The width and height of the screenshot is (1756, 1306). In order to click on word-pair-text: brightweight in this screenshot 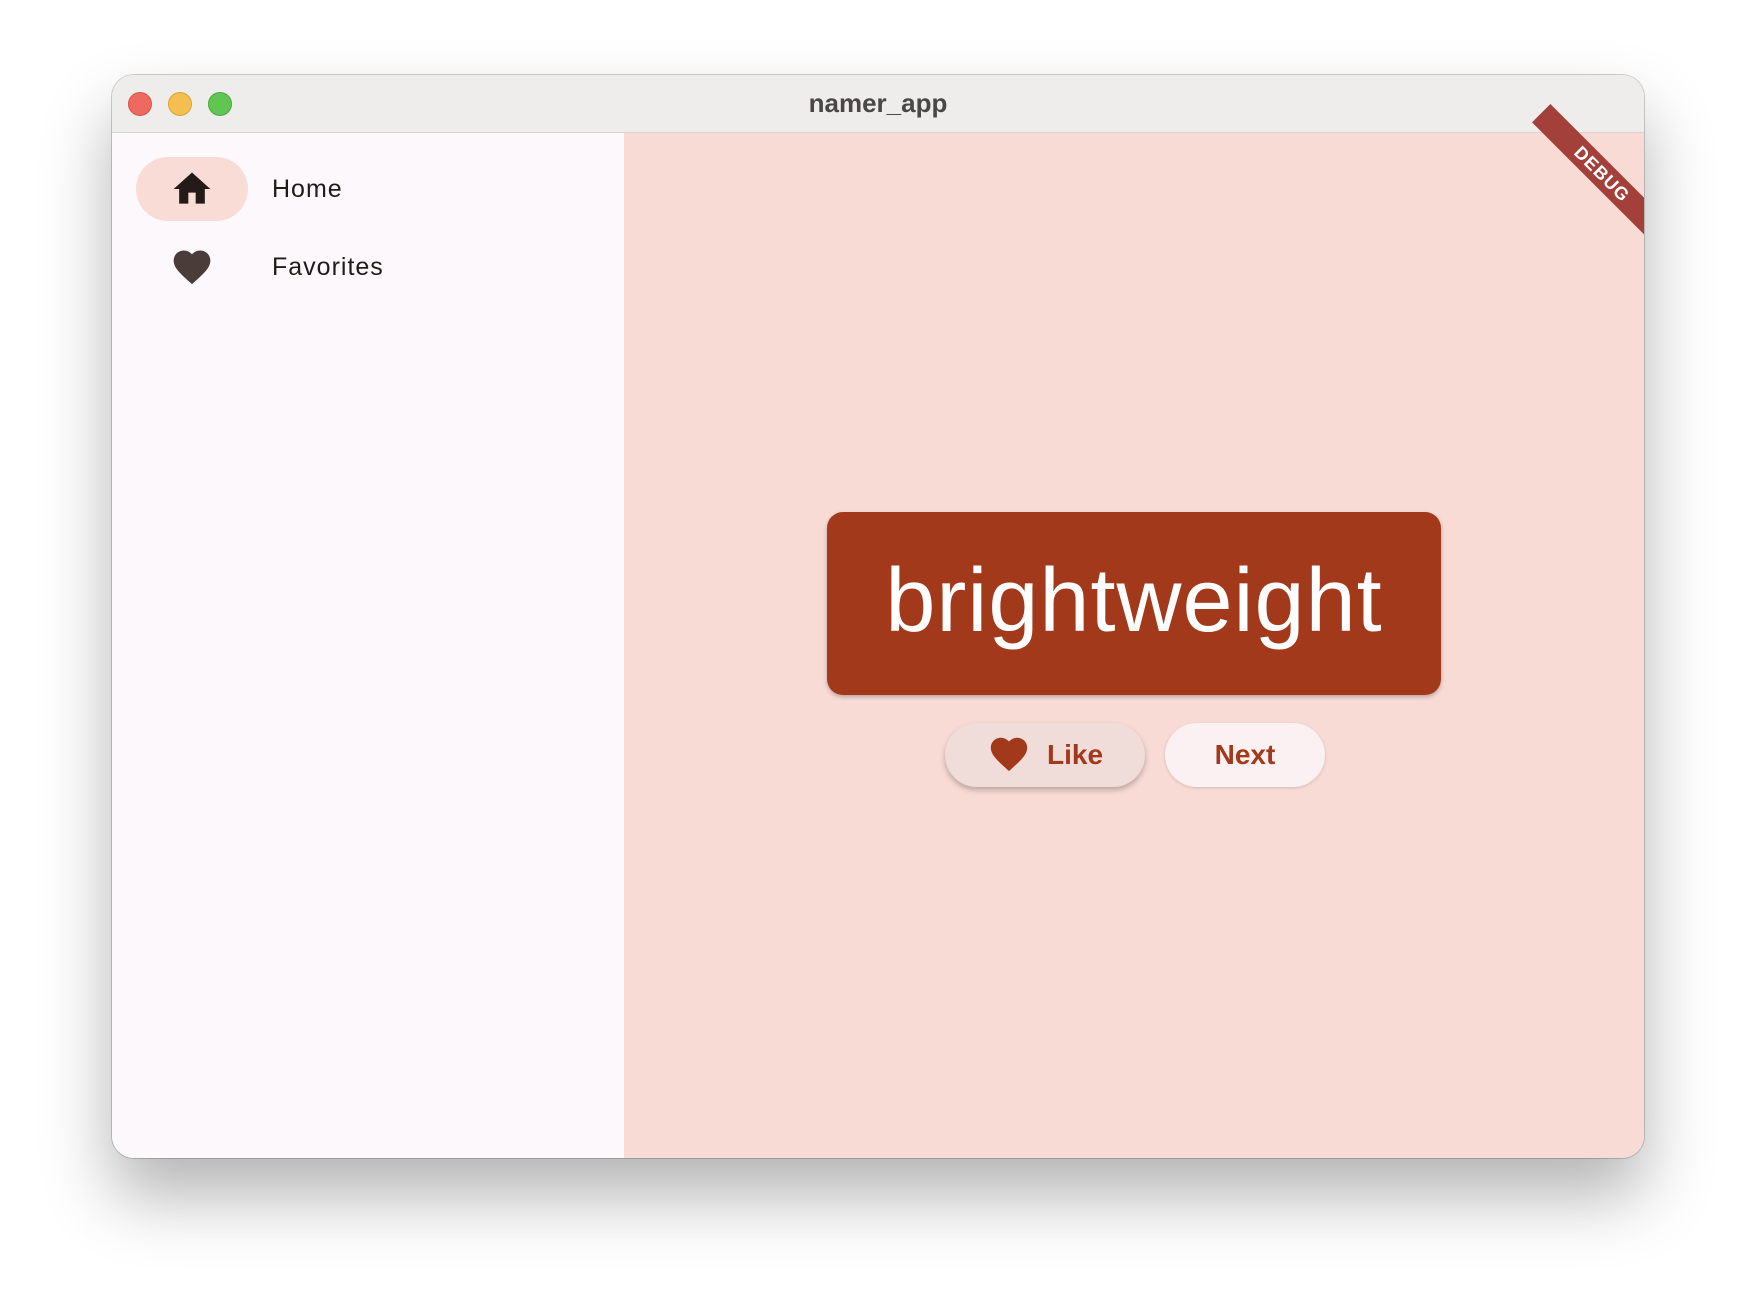, I will do `click(1134, 601)`.